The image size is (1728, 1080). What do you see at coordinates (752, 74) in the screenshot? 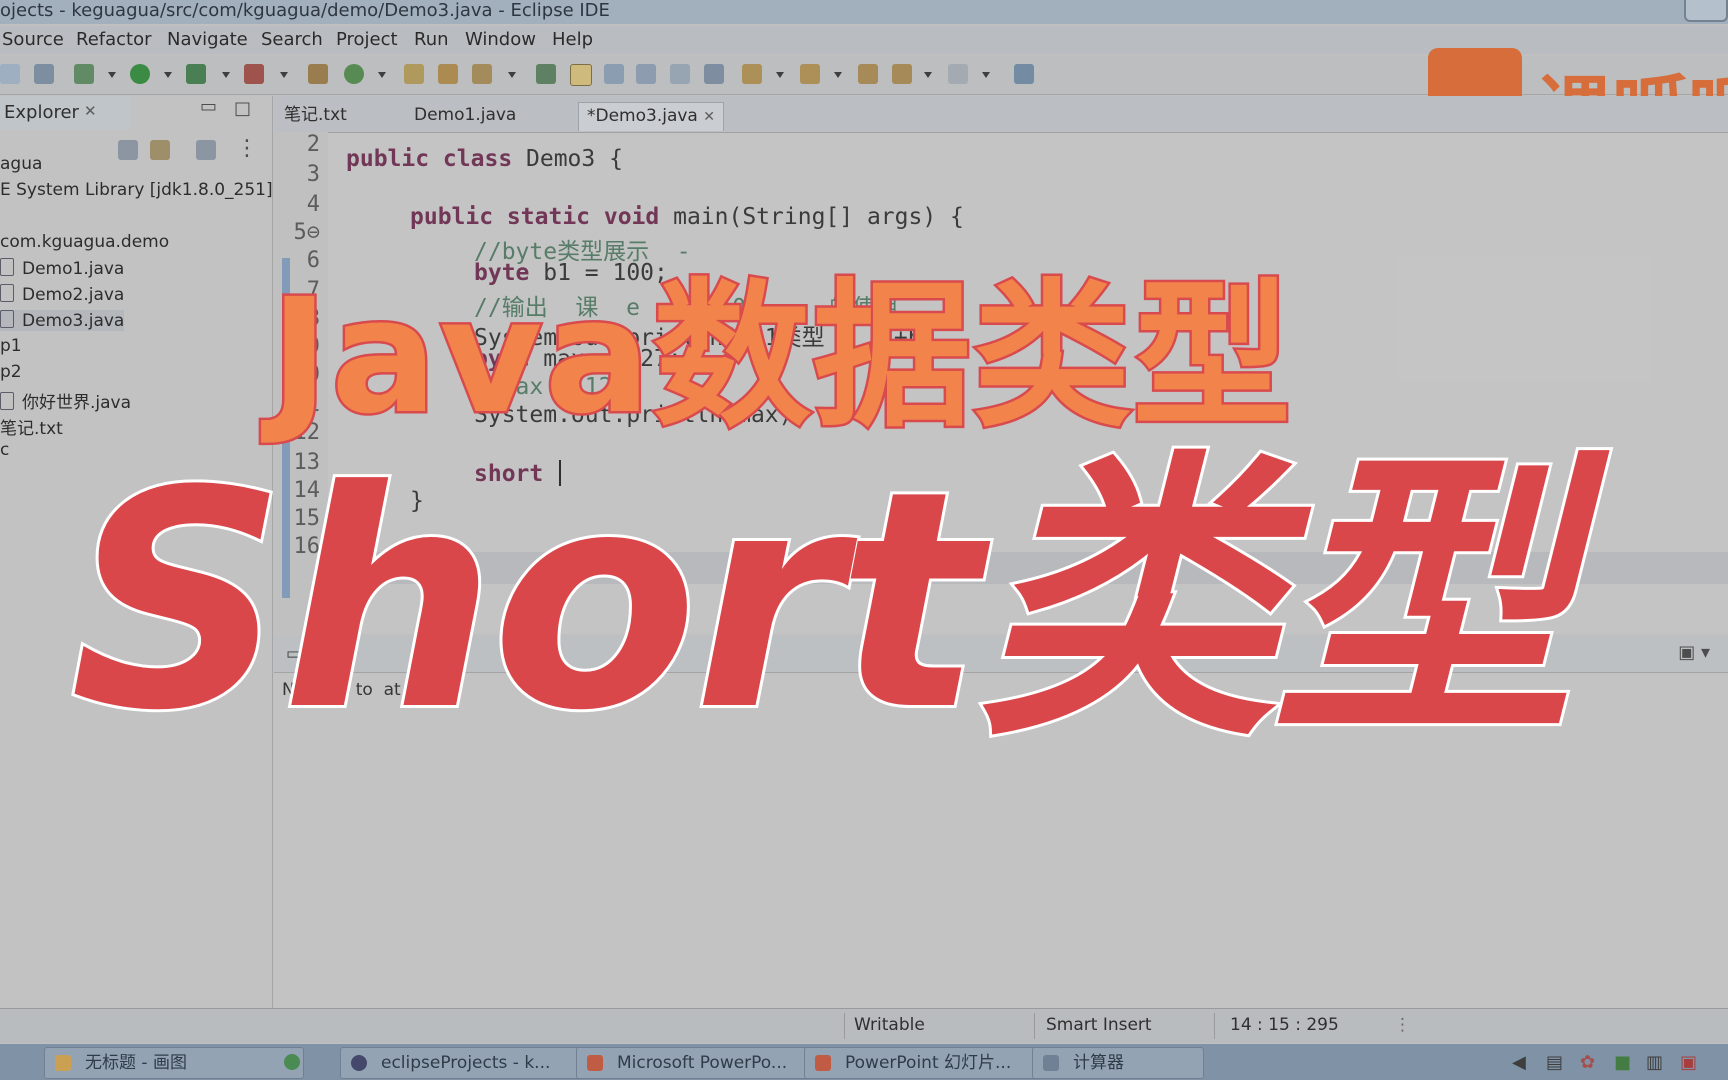
I see `next-annotation-icon` at bounding box center [752, 74].